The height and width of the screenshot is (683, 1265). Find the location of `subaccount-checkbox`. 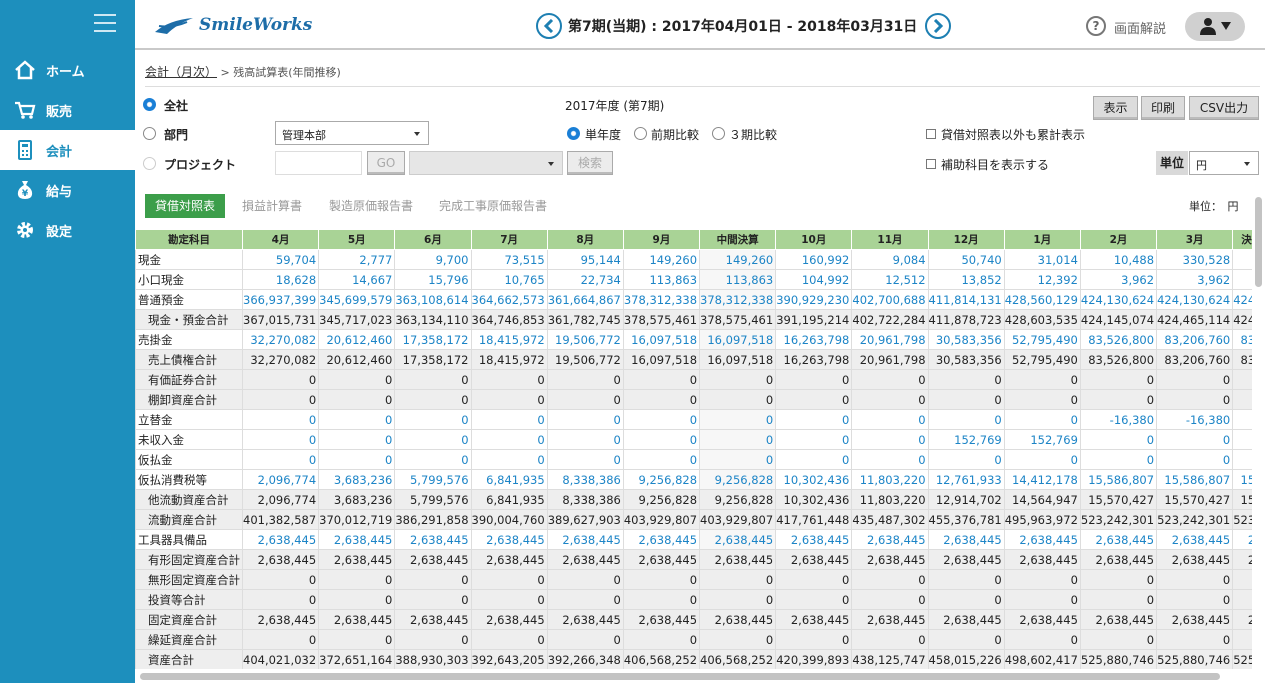

subaccount-checkbox is located at coordinates (931, 164).